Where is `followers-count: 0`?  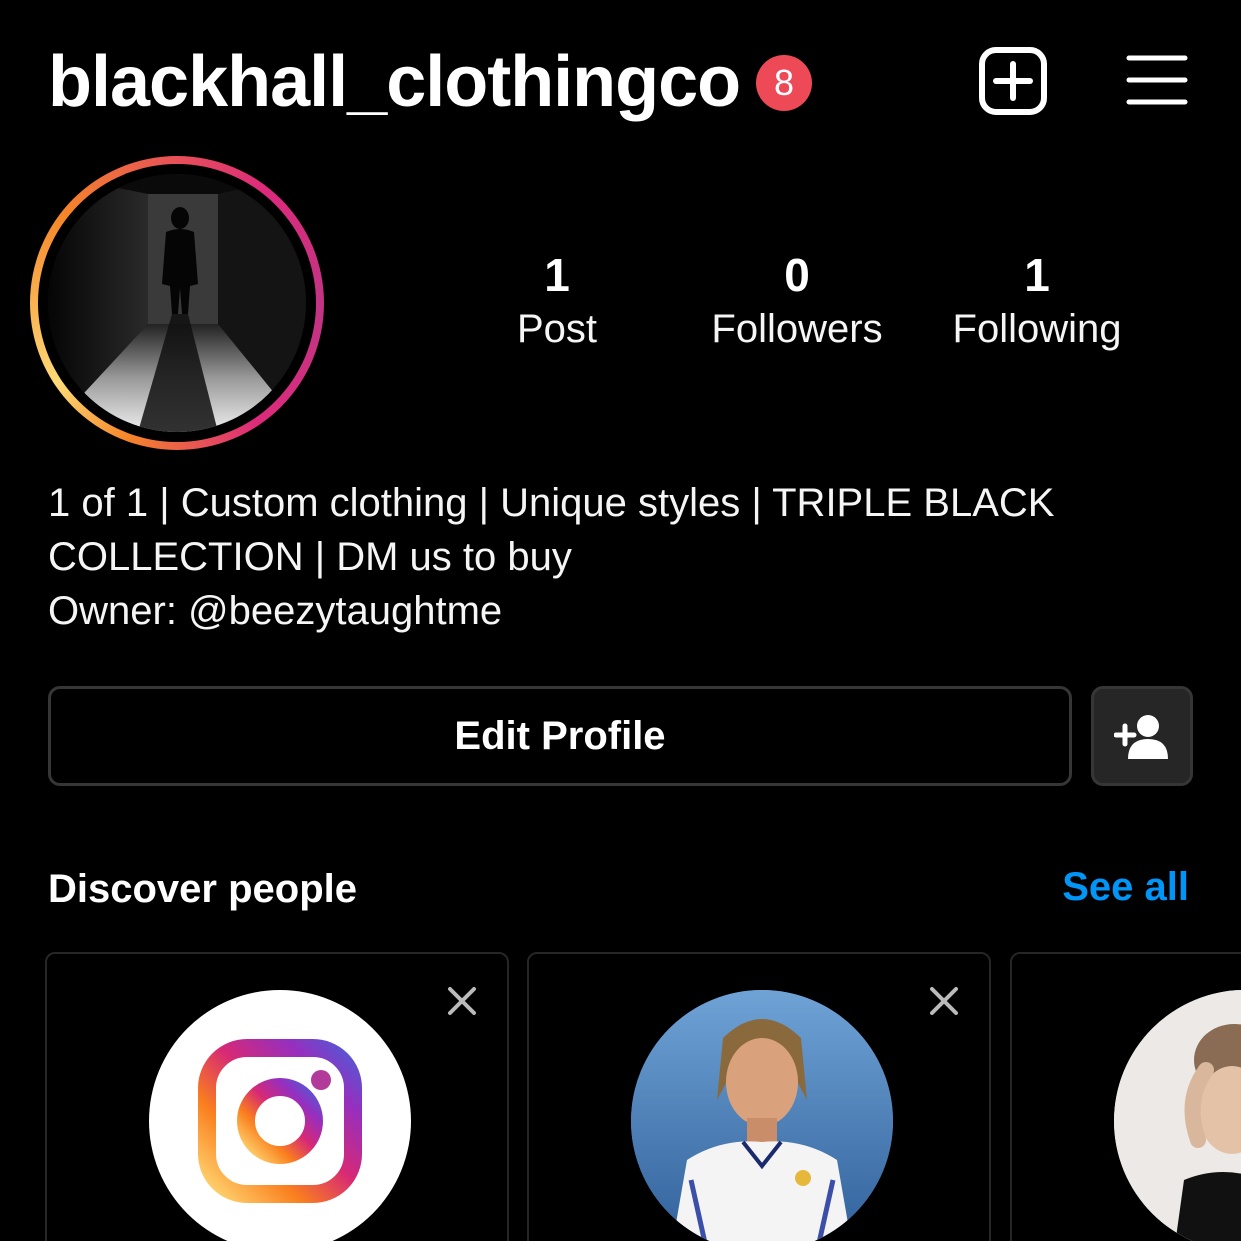 followers-count: 0 is located at coordinates (797, 275).